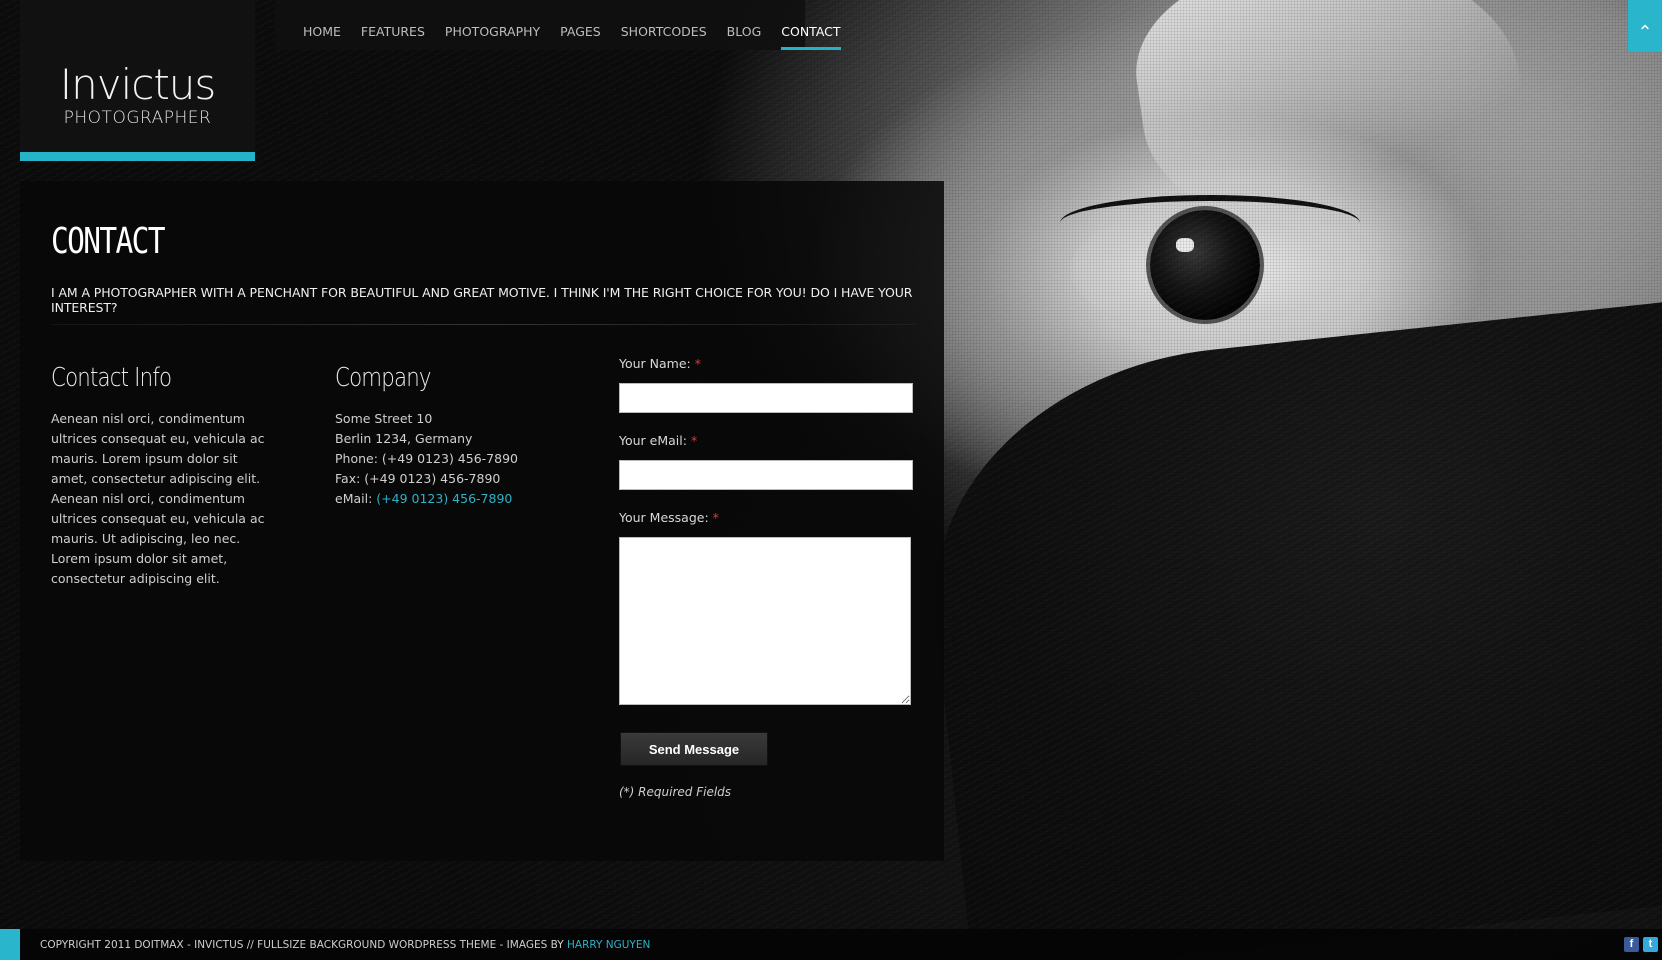 The height and width of the screenshot is (960, 1662). What do you see at coordinates (608, 945) in the screenshot?
I see `footer-credit-link: HARRY NGUYEN` at bounding box center [608, 945].